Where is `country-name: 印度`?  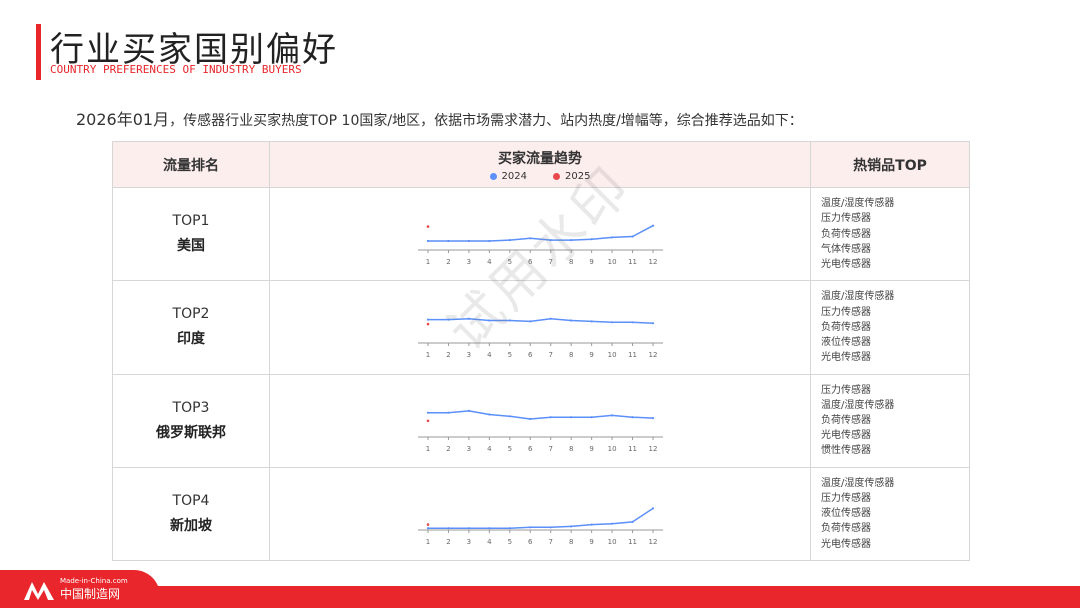 country-name: 印度 is located at coordinates (191, 339).